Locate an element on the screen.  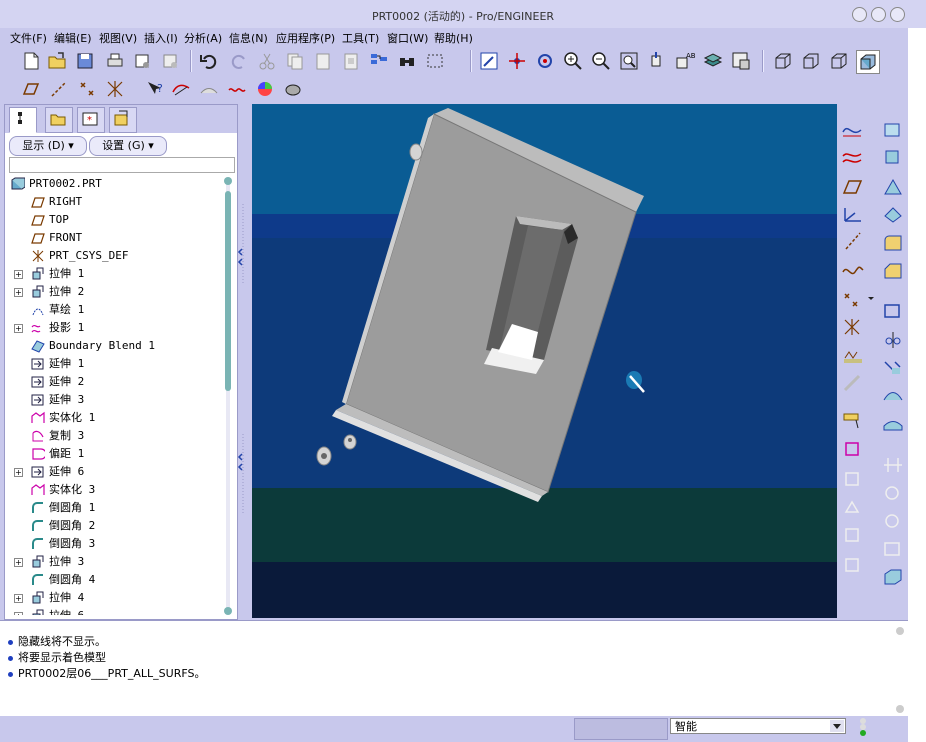
hole-tool-icon is located at coordinates (853, 383).